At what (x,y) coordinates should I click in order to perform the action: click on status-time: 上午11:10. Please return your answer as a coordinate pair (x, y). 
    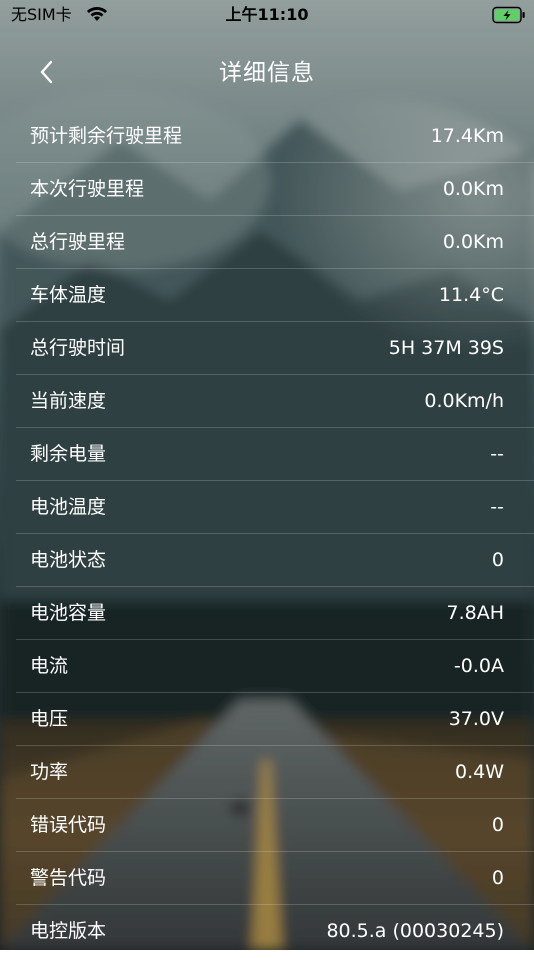
    Looking at the image, I should click on (267, 14).